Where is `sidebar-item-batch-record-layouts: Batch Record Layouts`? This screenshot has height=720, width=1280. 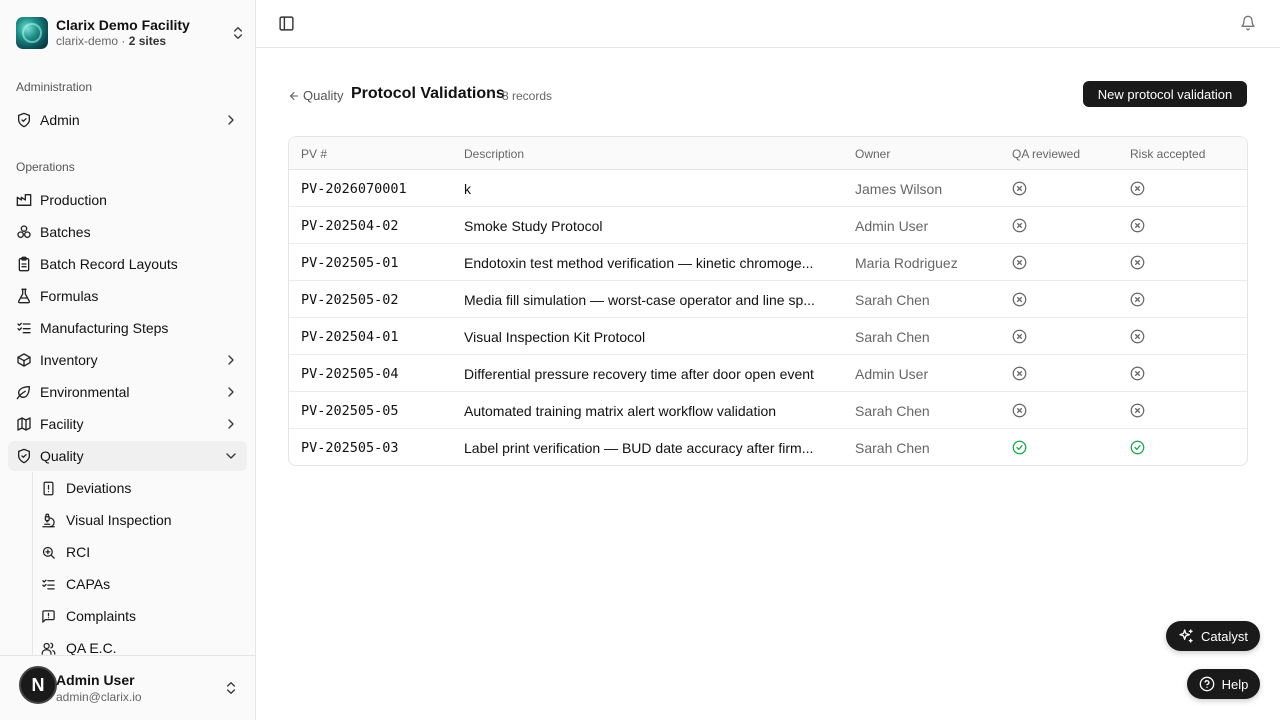 sidebar-item-batch-record-layouts: Batch Record Layouts is located at coordinates (127, 264).